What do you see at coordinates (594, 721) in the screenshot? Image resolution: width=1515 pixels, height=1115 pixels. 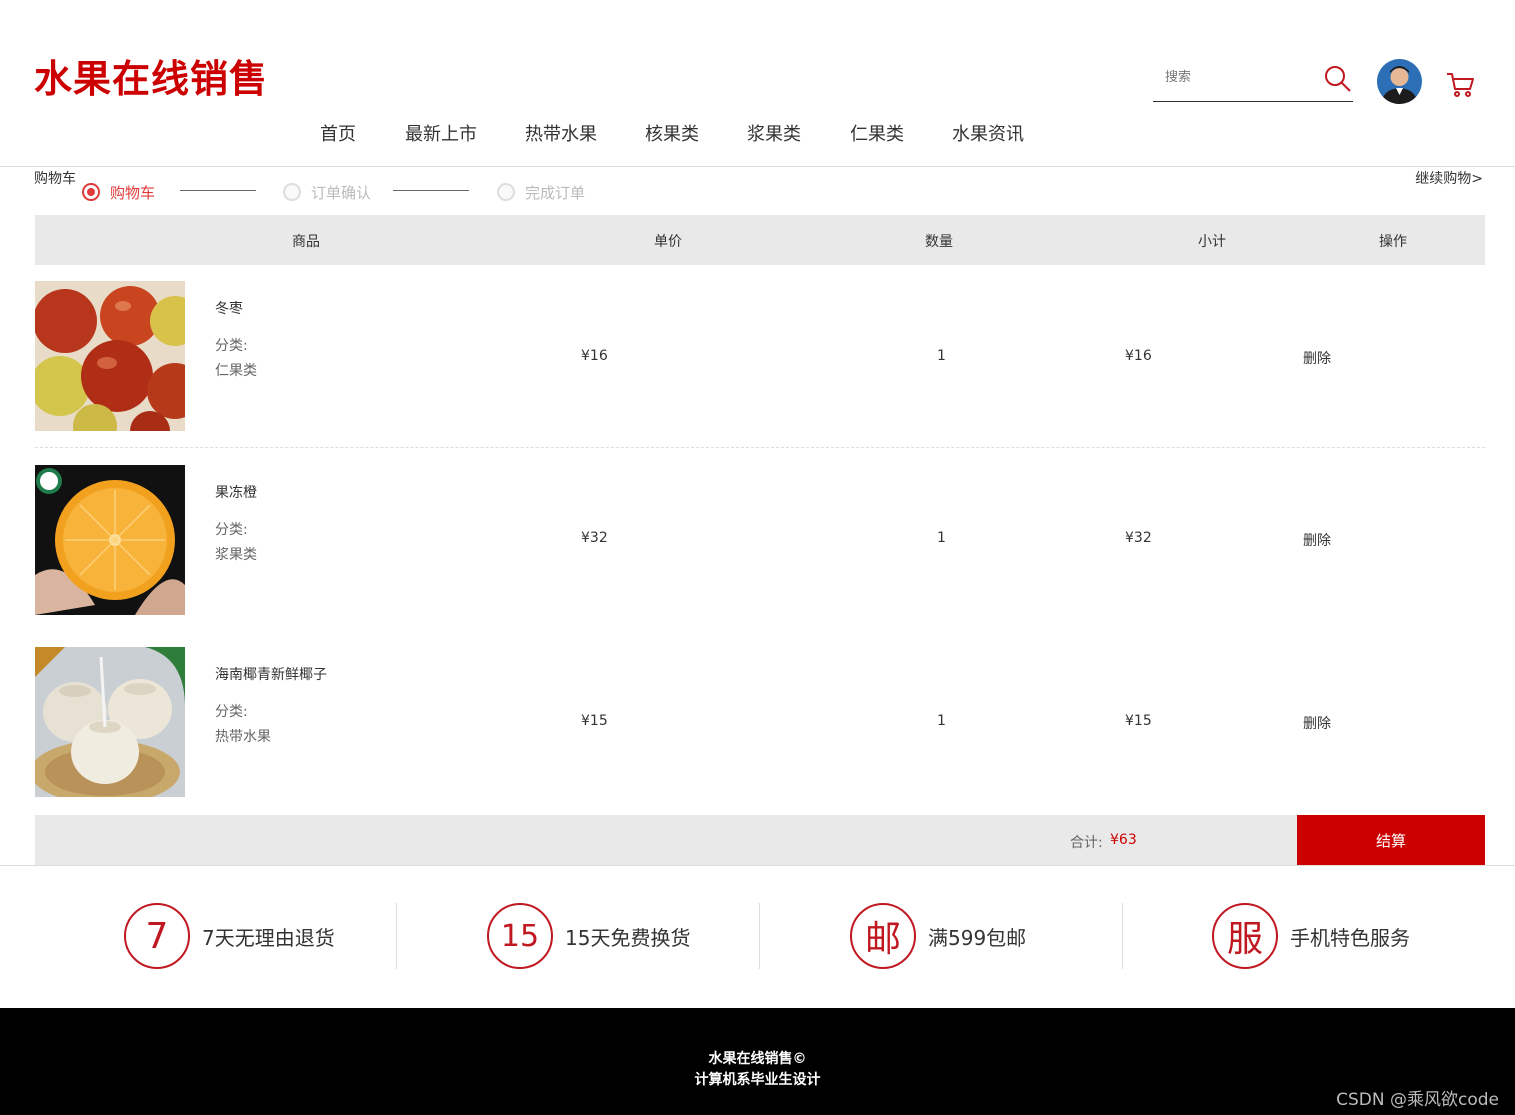 I see `unit-price: ¥15` at bounding box center [594, 721].